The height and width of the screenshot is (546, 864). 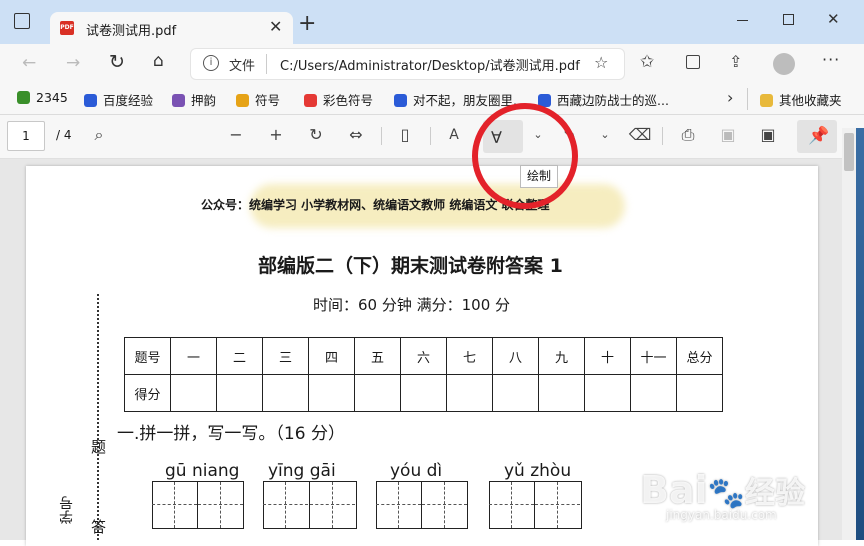 I want to click on profile-avatar, so click(x=784, y=64).